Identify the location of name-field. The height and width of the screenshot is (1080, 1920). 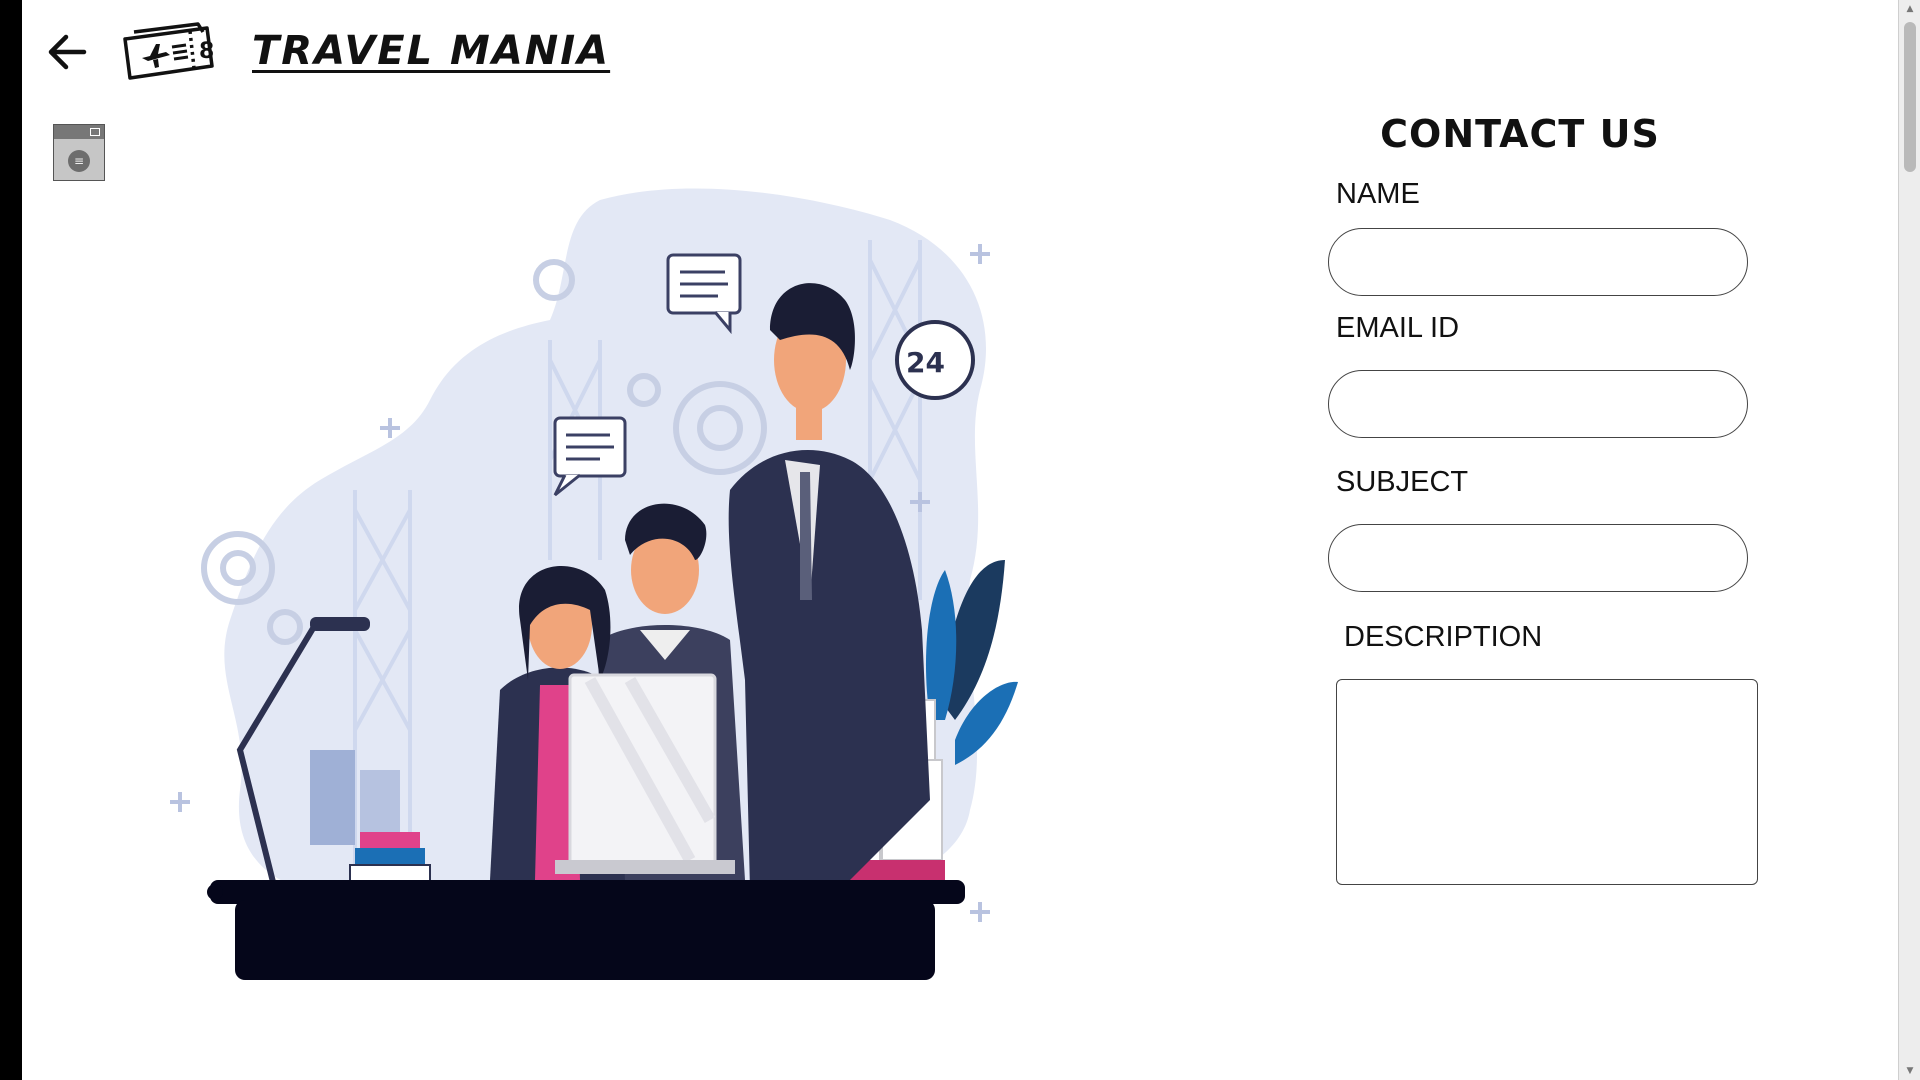
(1538, 262).